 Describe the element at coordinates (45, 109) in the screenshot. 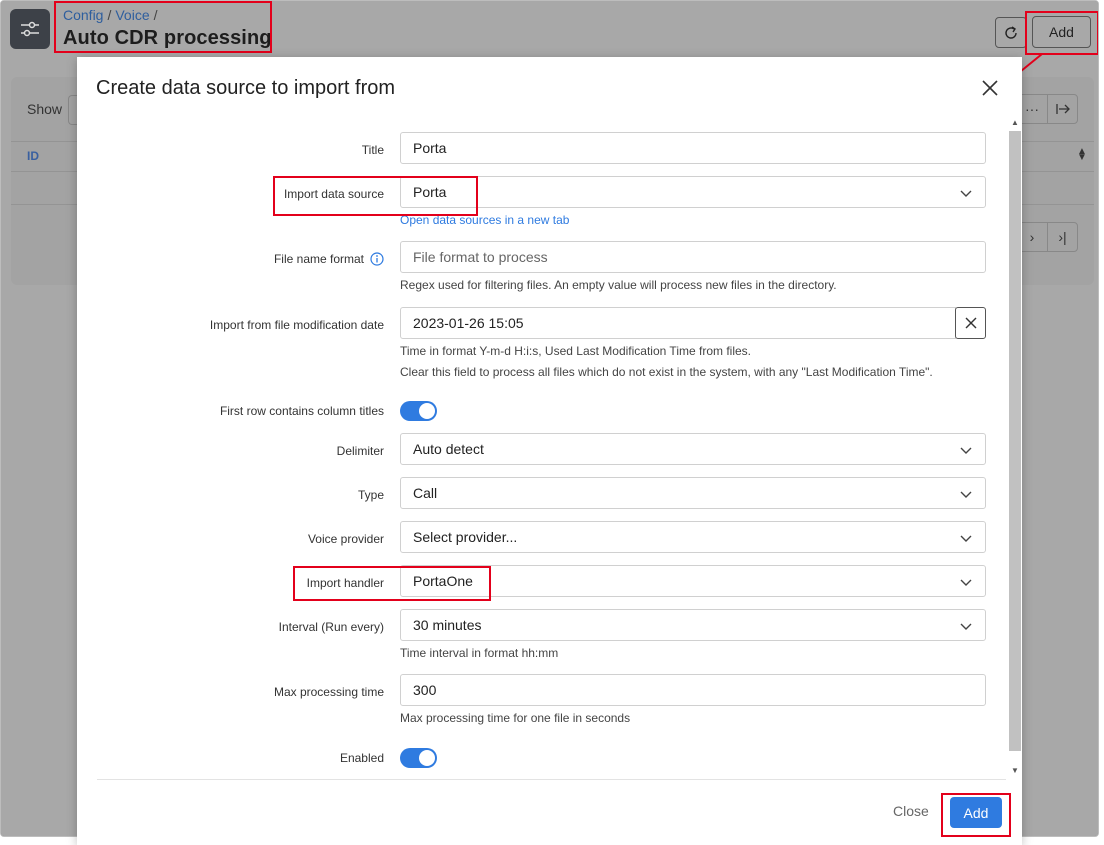

I see `show-label: Show` at that location.